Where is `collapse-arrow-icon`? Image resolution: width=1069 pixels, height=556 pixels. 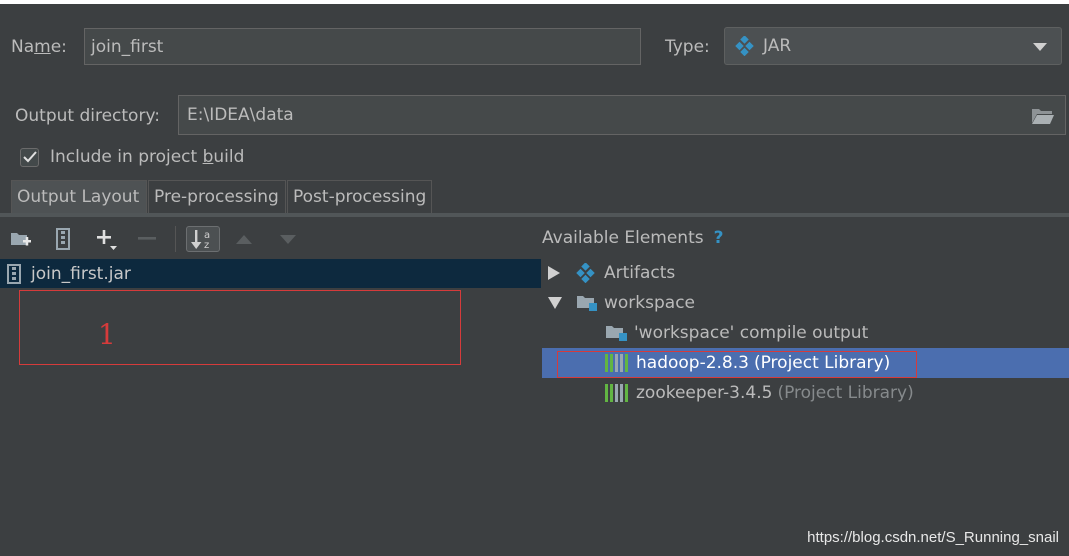
collapse-arrow-icon is located at coordinates (555, 303).